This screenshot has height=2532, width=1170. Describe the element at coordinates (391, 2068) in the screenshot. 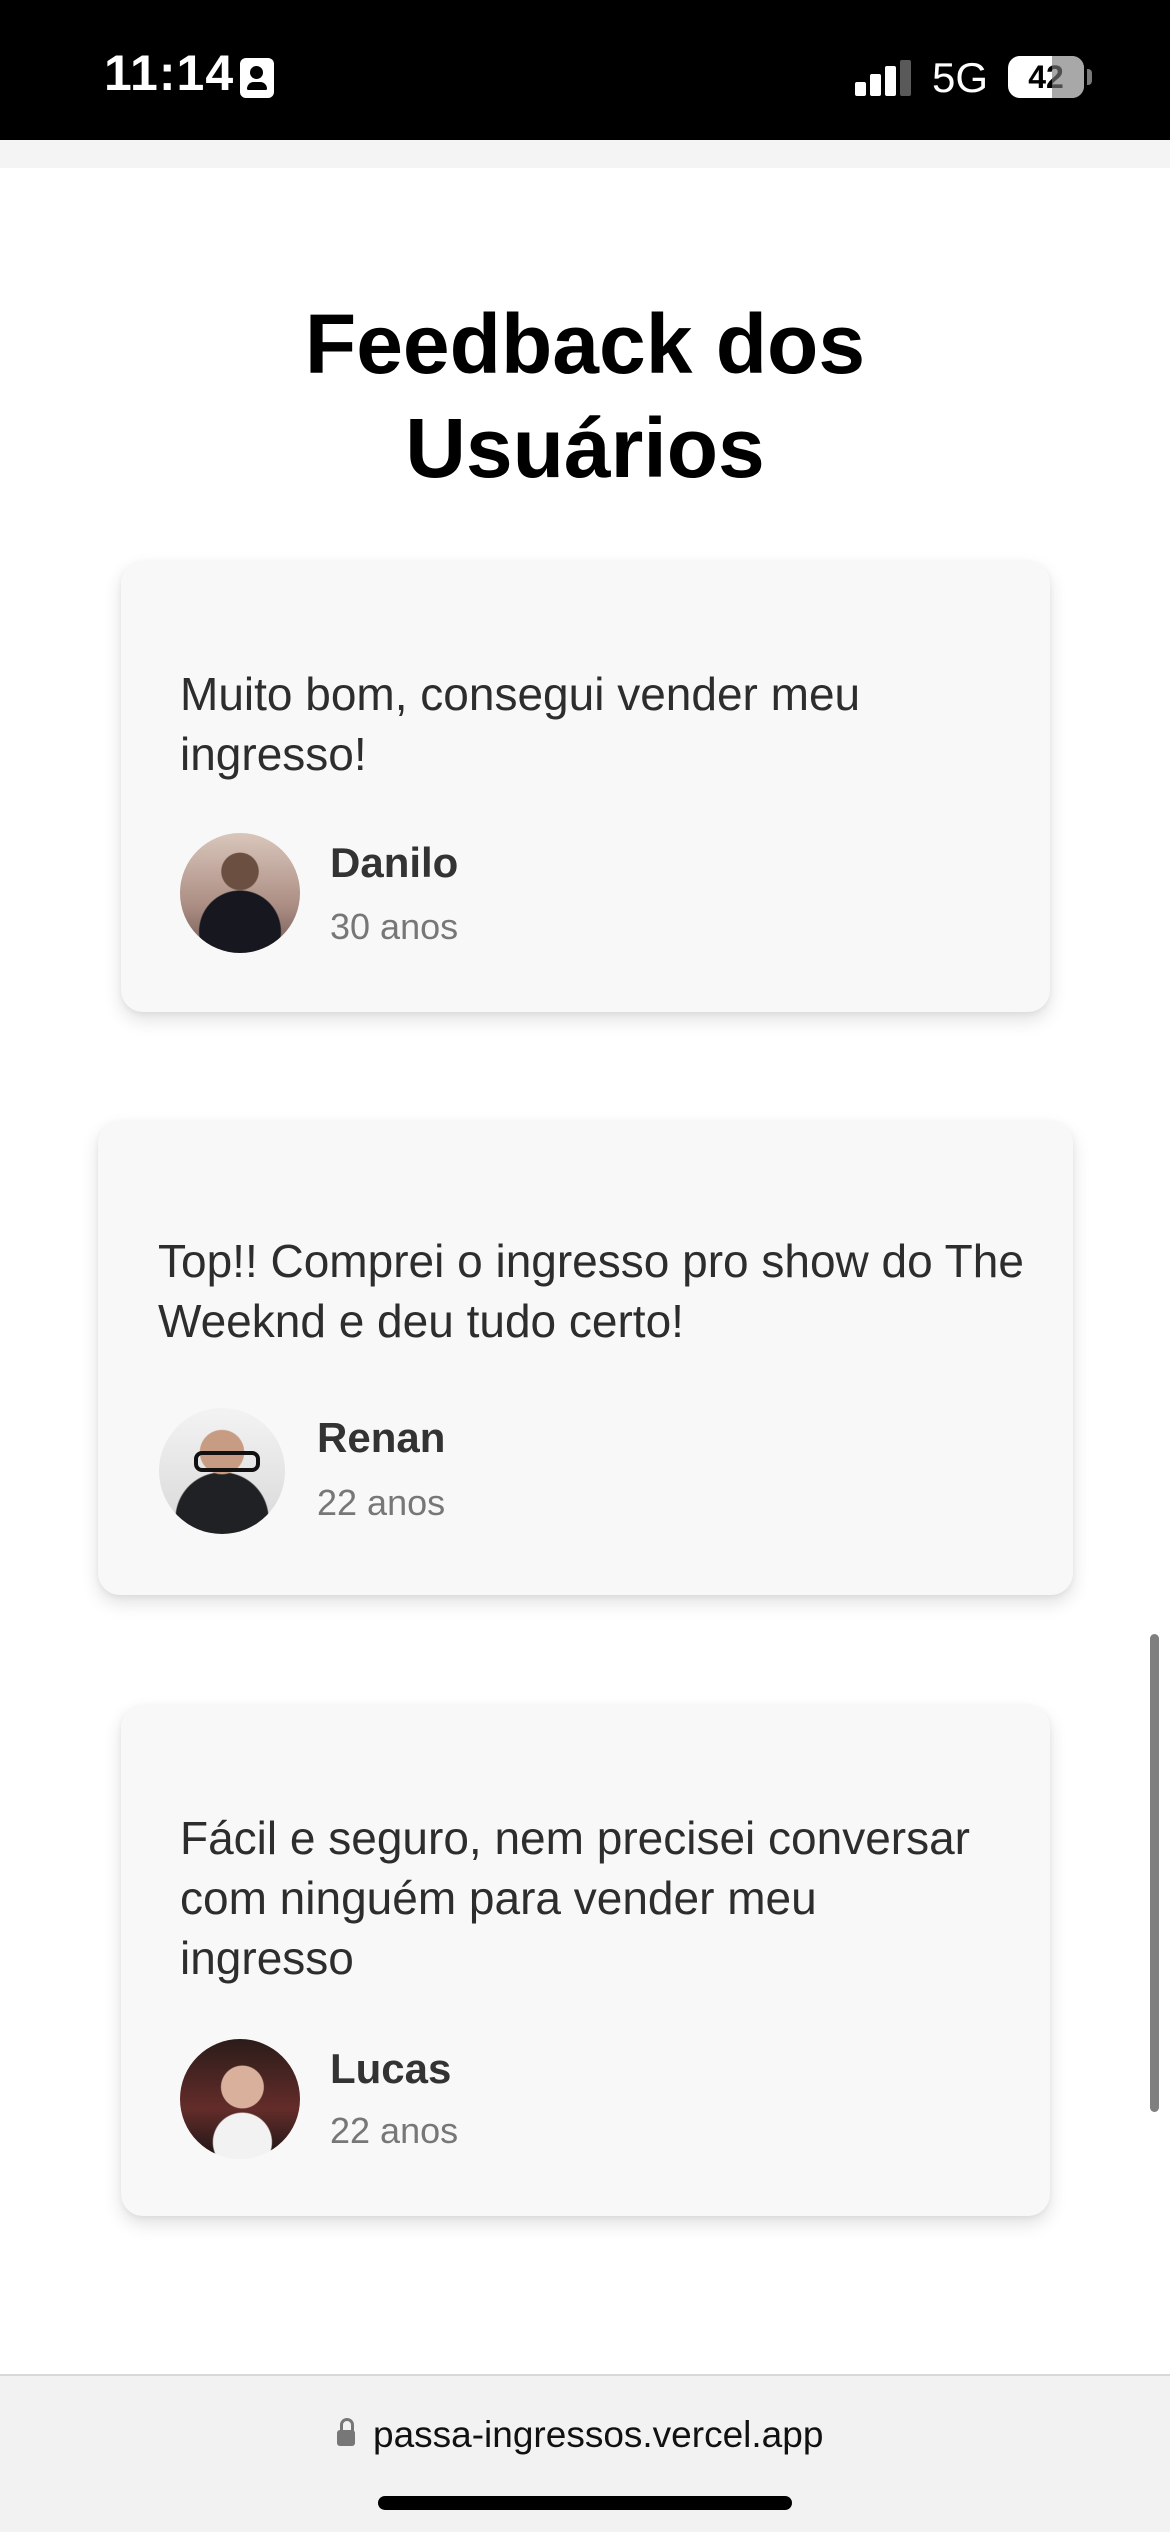

I see `user-name: Lucas` at that location.